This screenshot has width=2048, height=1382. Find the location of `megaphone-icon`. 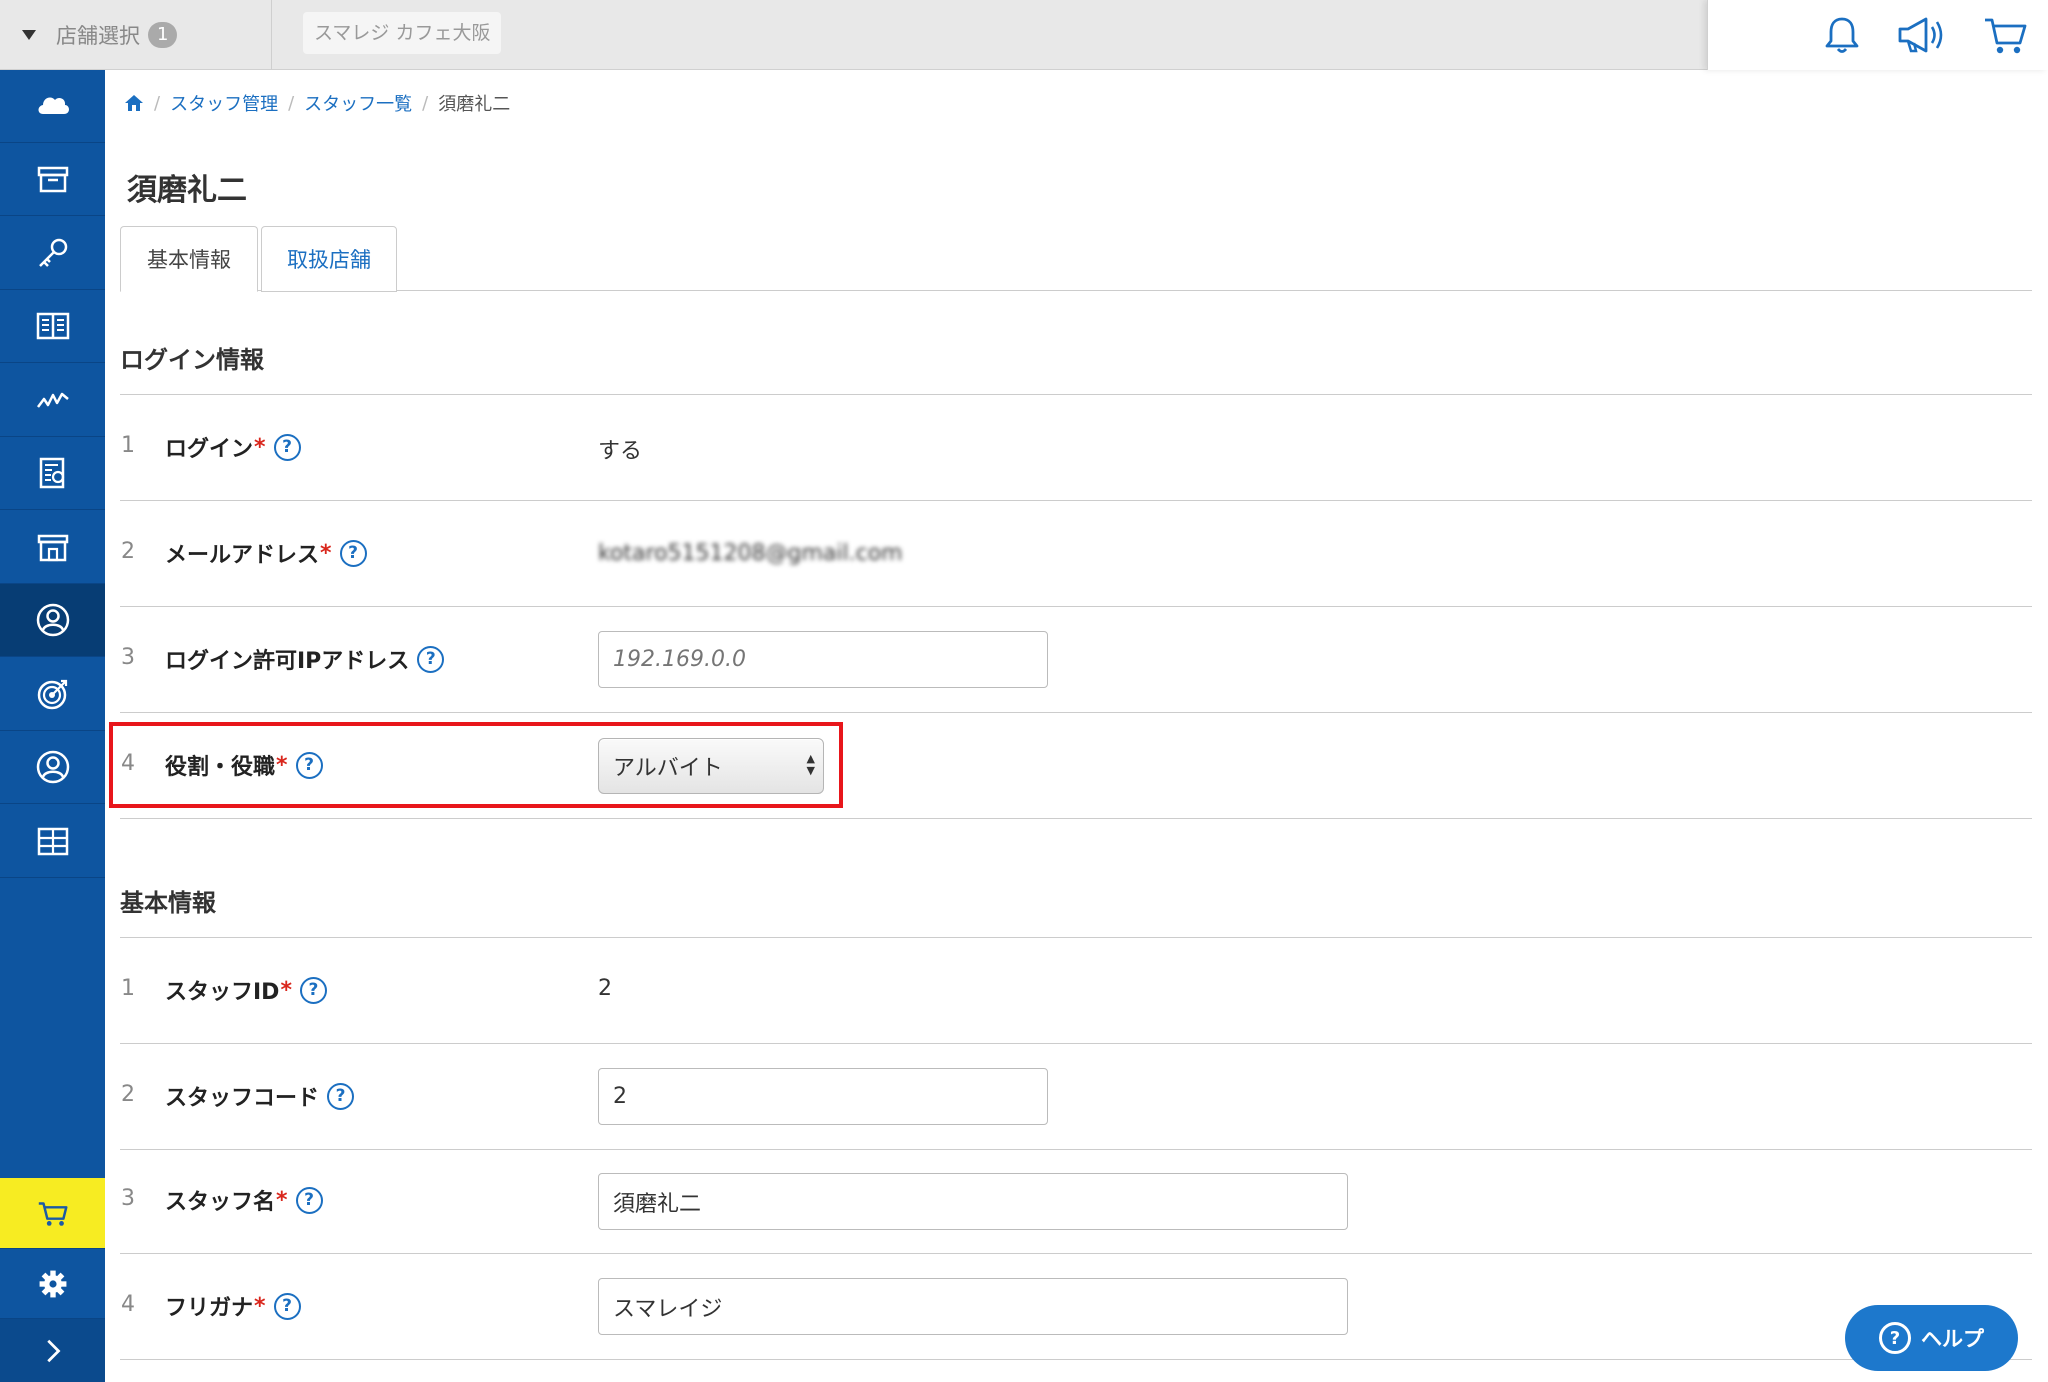

megaphone-icon is located at coordinates (1922, 35).